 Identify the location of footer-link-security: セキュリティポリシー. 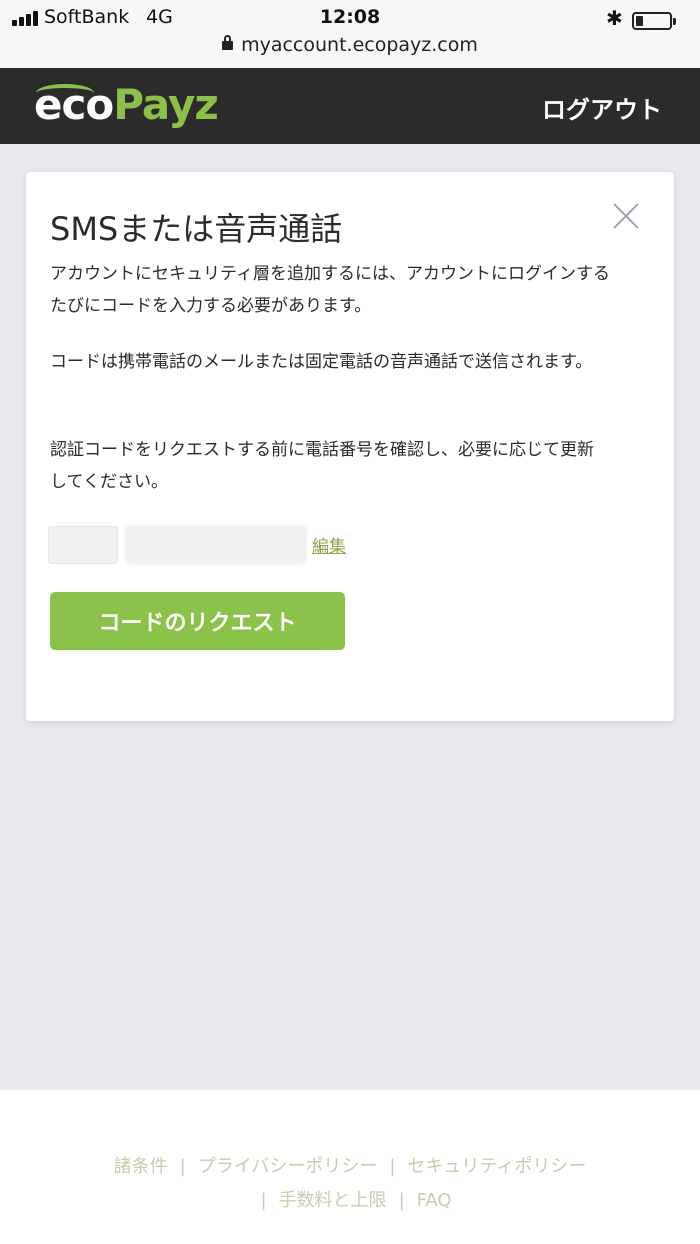
(496, 1166).